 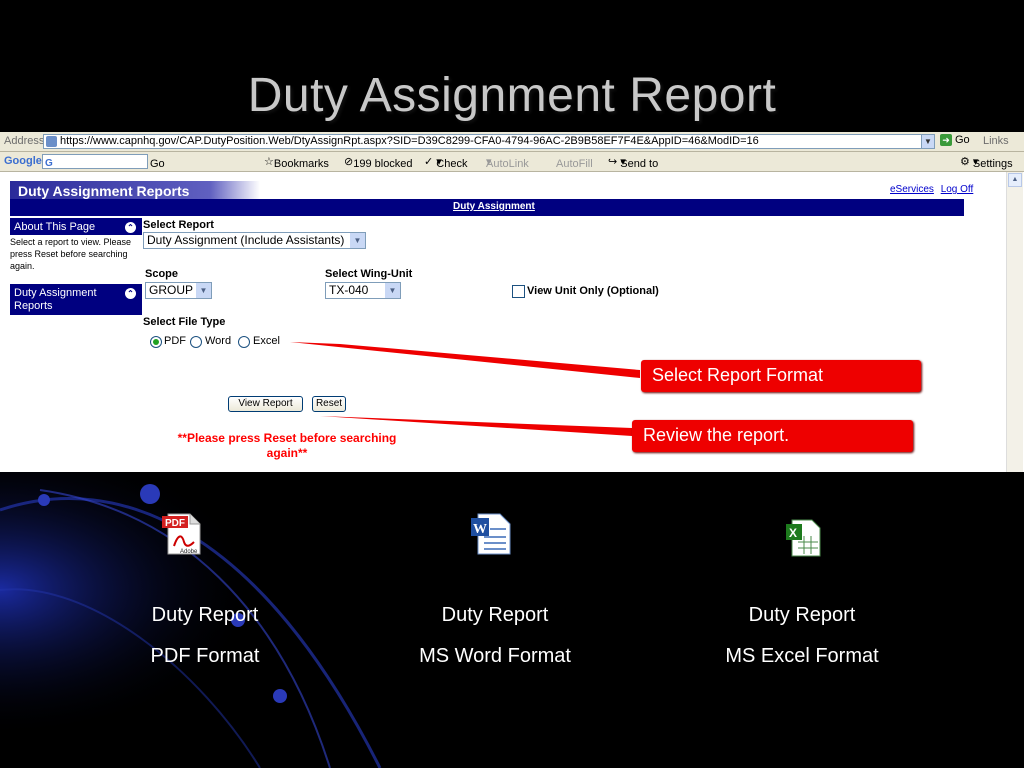 I want to click on radio-word, so click(x=196, y=342).